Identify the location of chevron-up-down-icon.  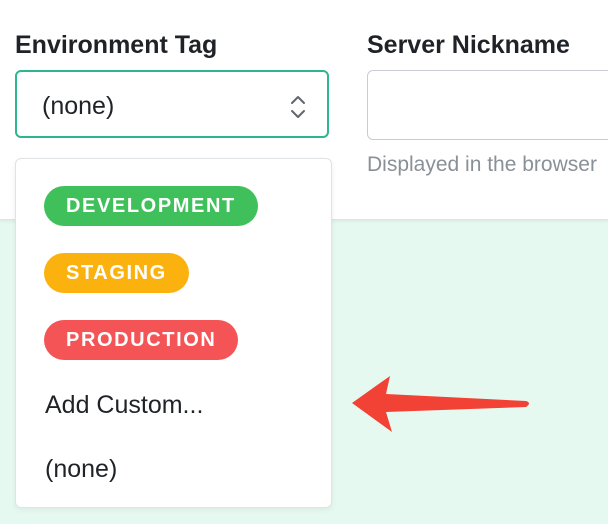
(298, 107).